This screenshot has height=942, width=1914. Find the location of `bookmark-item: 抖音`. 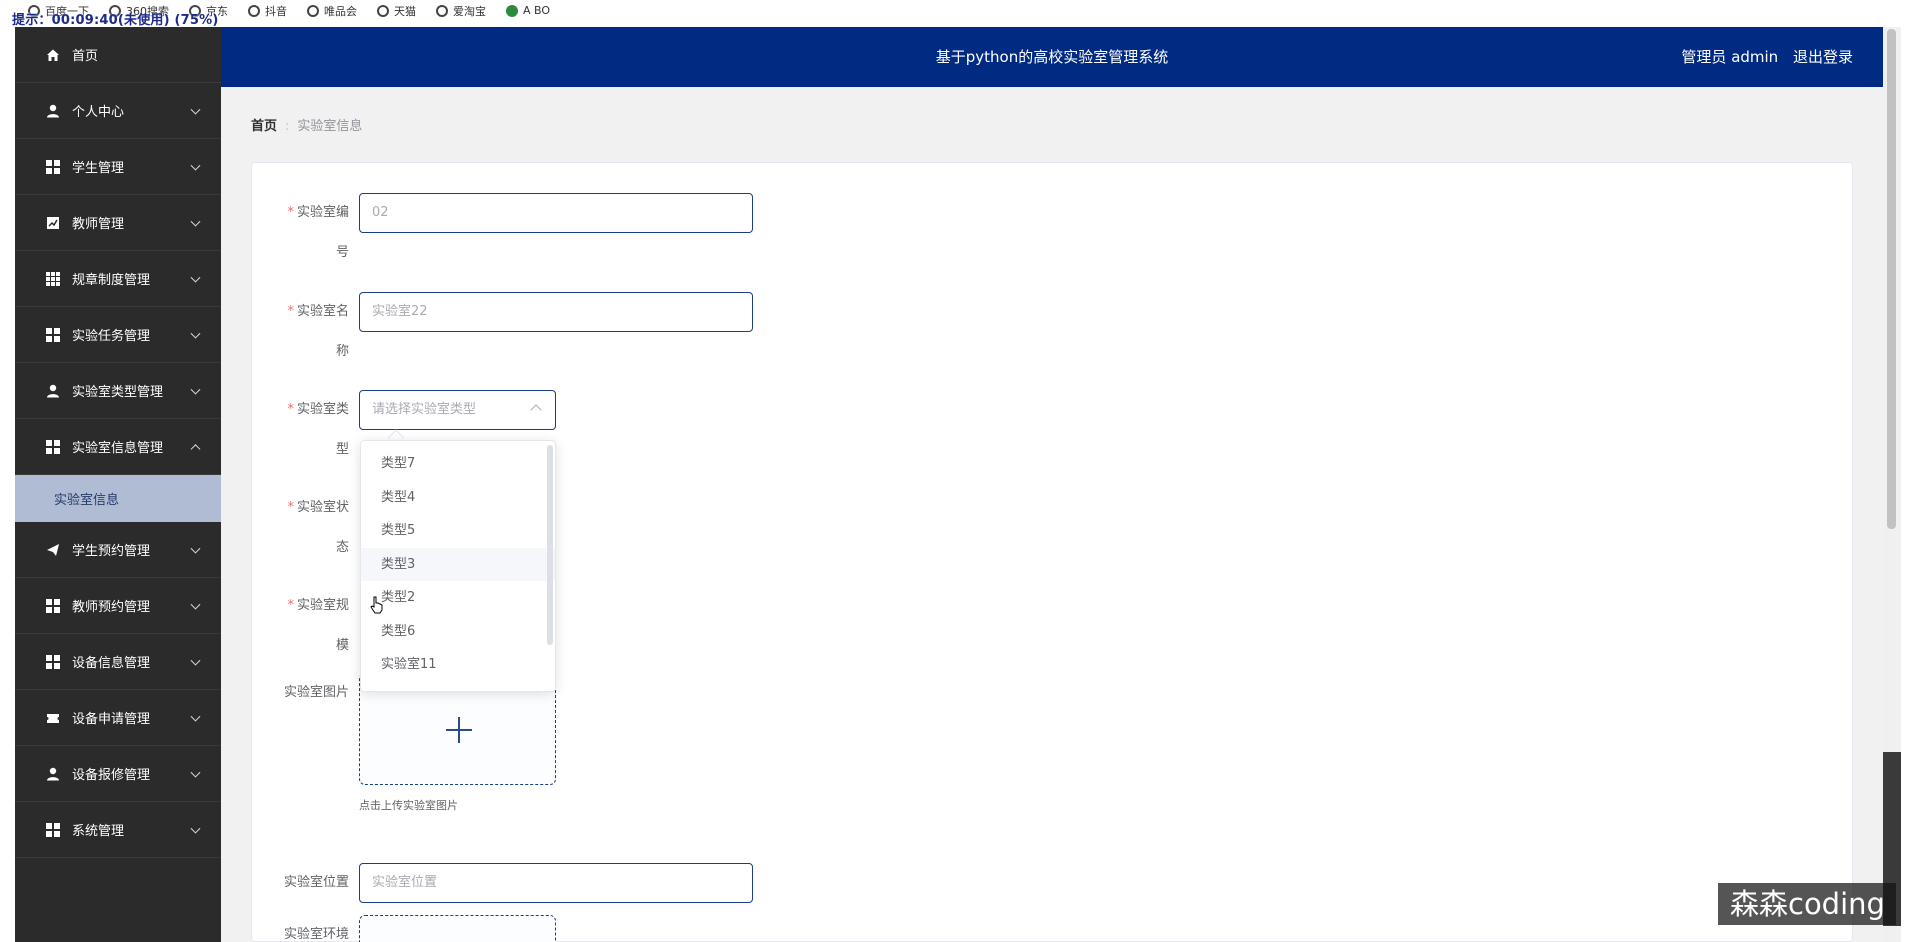

bookmark-item: 抖音 is located at coordinates (267, 11).